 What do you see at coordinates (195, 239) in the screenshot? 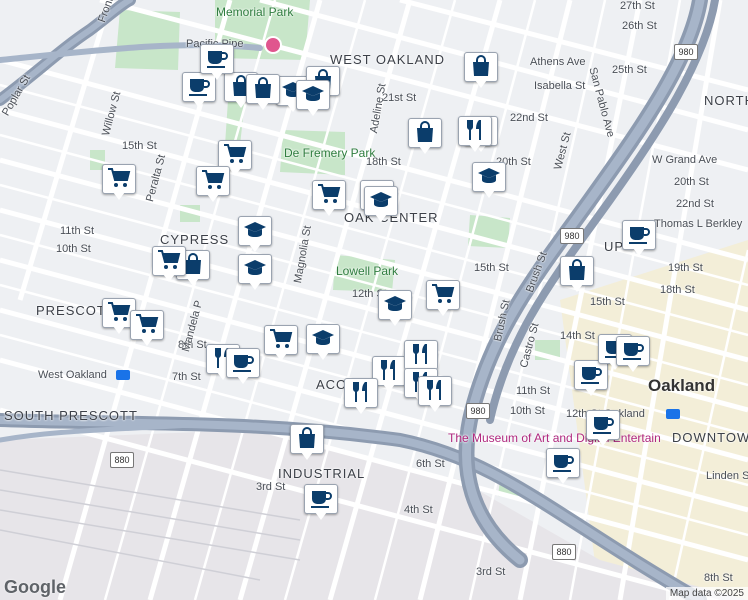
I see `neighborhood-label: CYPRESS` at bounding box center [195, 239].